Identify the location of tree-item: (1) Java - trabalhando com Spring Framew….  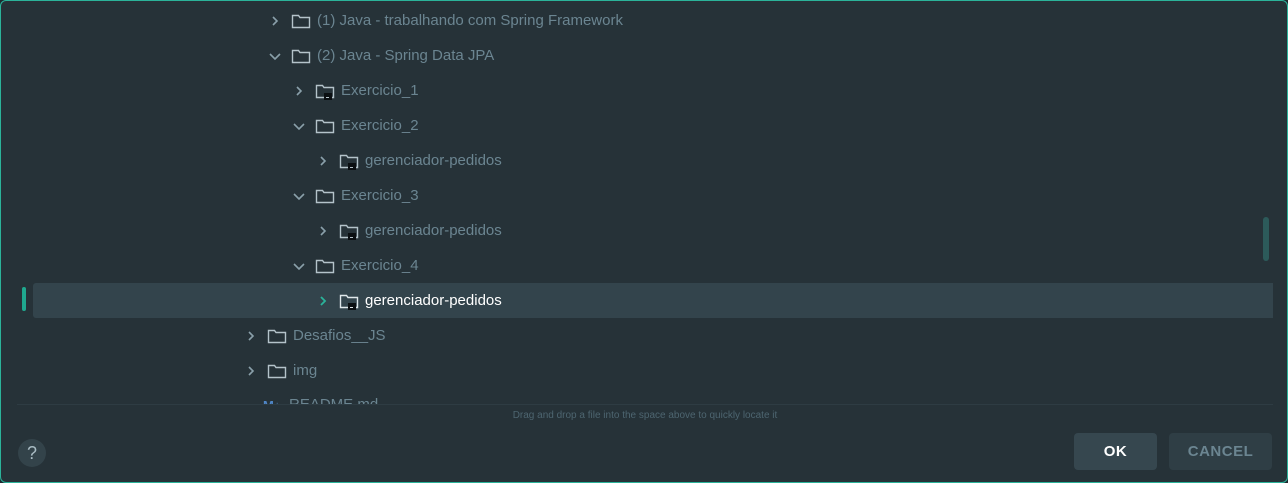
(645, 20).